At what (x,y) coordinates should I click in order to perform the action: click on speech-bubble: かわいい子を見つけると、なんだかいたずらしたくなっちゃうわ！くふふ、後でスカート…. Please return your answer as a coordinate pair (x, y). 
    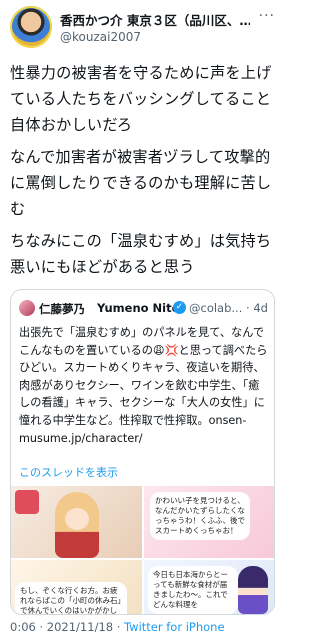
    Looking at the image, I should click on (200, 516).